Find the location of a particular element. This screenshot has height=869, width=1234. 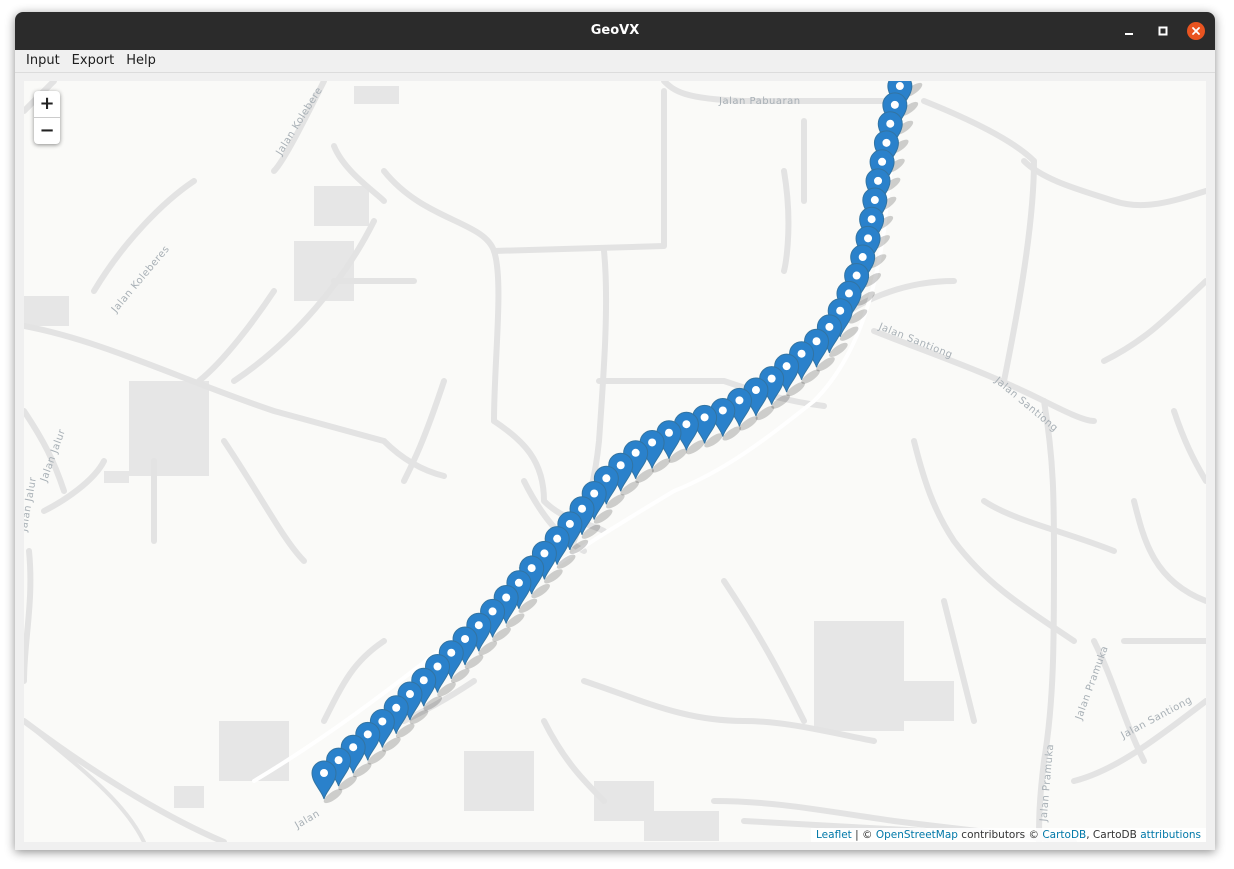

cartodb-link: CartoDB is located at coordinates (1064, 835).